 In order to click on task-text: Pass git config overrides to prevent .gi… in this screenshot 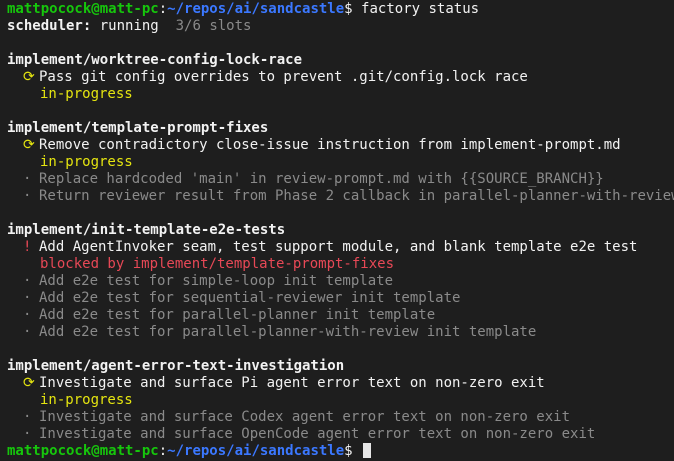, I will do `click(283, 77)`.